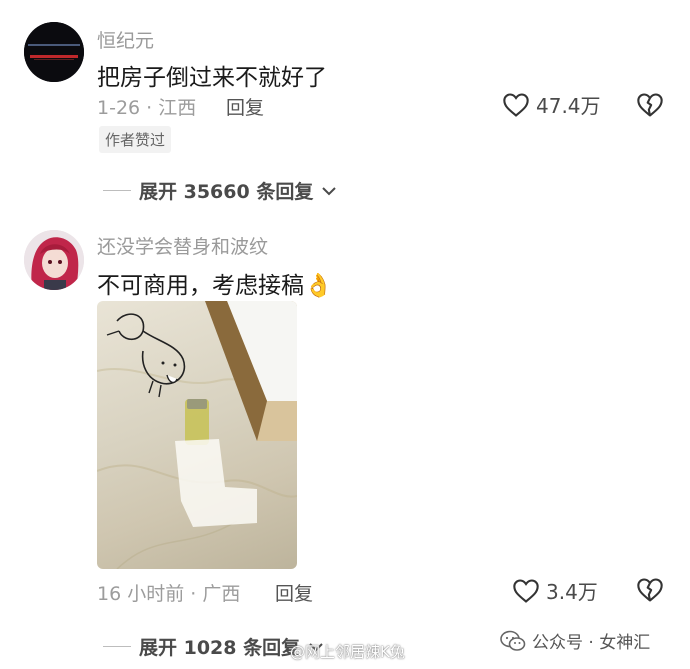 The height and width of the screenshot is (669, 690). What do you see at coordinates (220, 648) in the screenshot?
I see `expand-replies-label: 展开 1028 条回复` at bounding box center [220, 648].